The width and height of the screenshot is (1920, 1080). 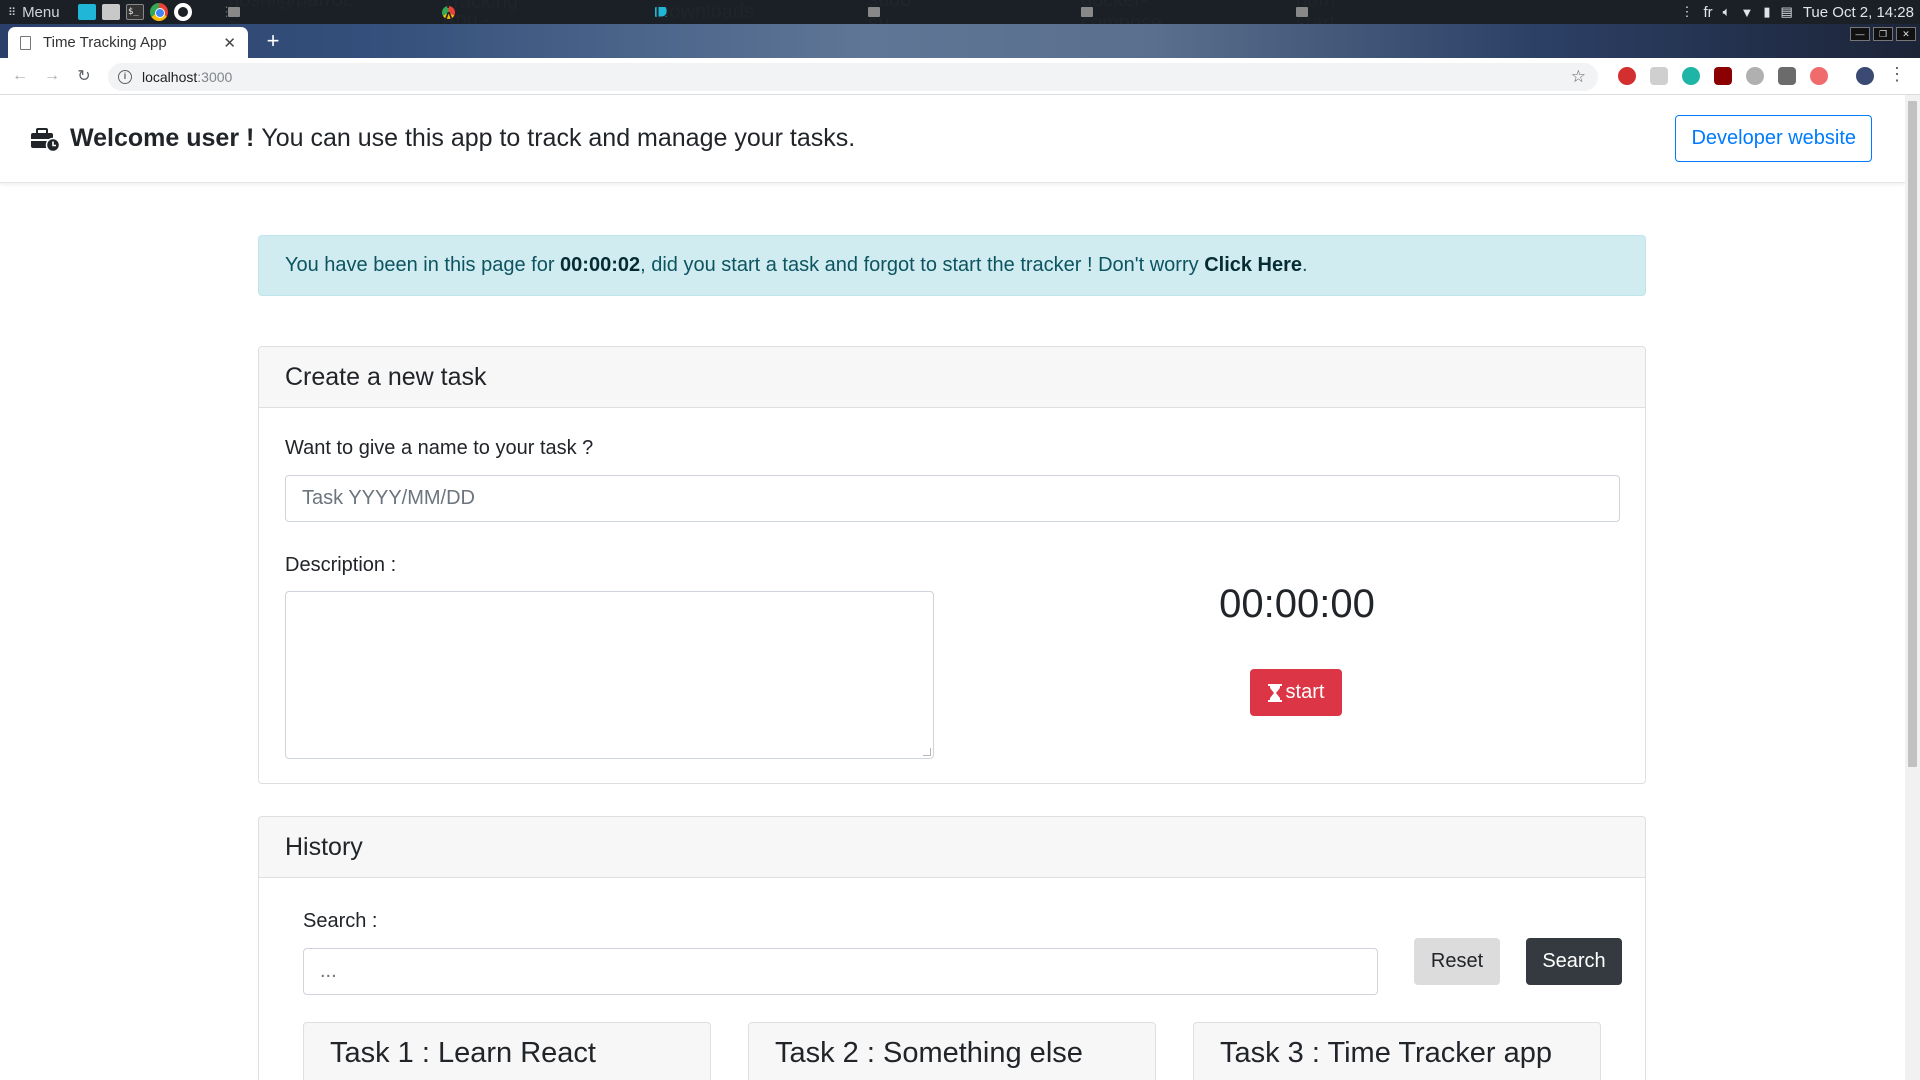 What do you see at coordinates (960, 41) in the screenshot?
I see `browser-tab-strip: Time Tracking App ✕ + — ❐ ✕` at bounding box center [960, 41].